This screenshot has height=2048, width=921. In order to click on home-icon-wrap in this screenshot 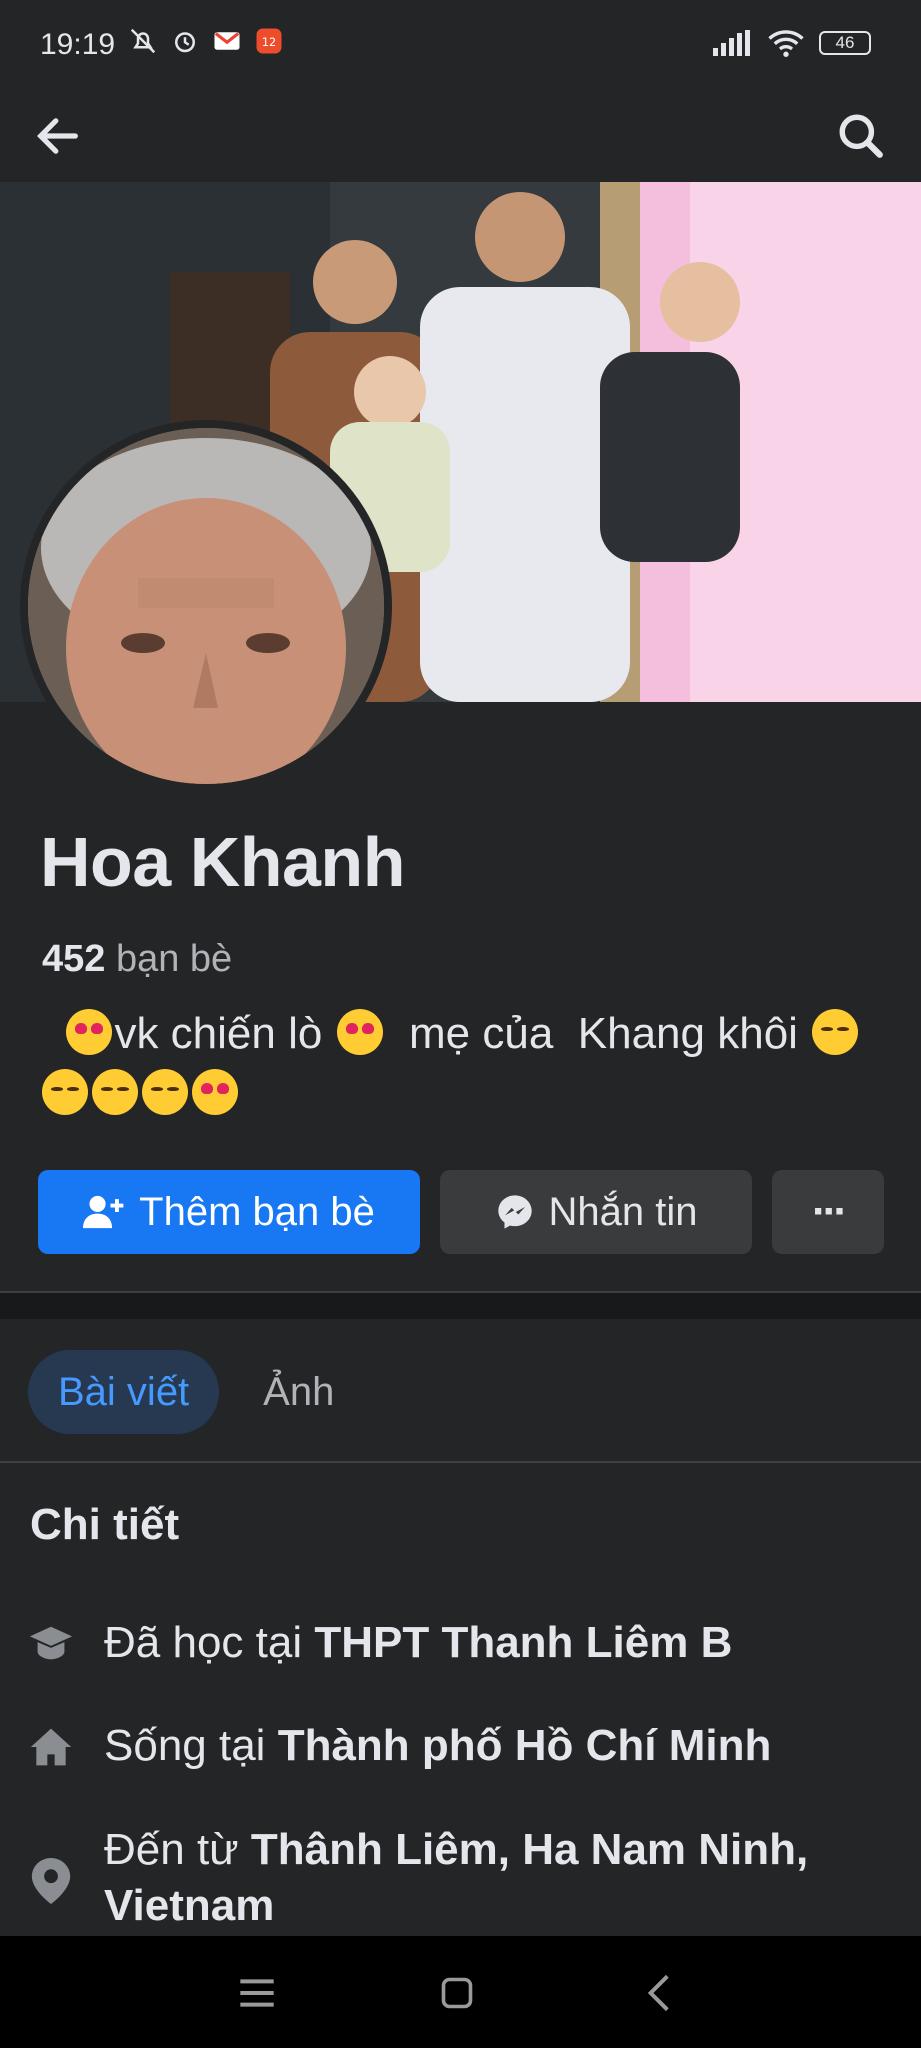, I will do `click(51, 1747)`.